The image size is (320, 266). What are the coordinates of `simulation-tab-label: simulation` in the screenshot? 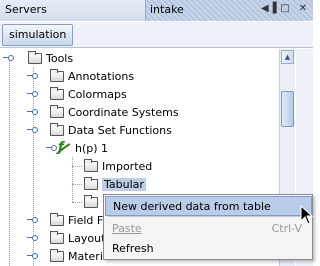 It's located at (38, 34).